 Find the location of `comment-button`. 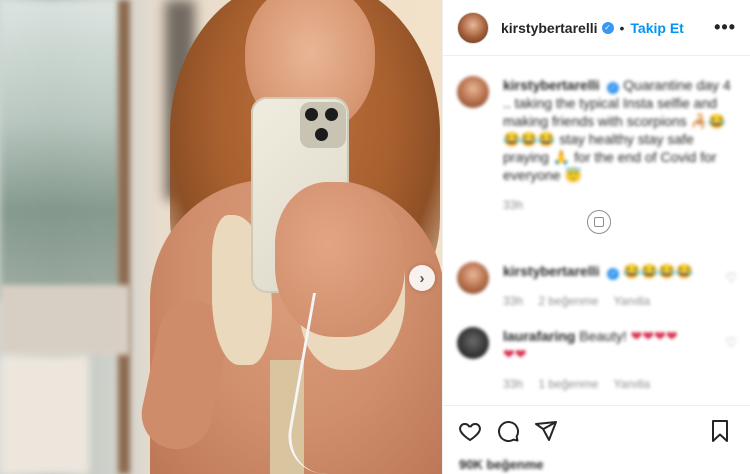

comment-button is located at coordinates (508, 431).